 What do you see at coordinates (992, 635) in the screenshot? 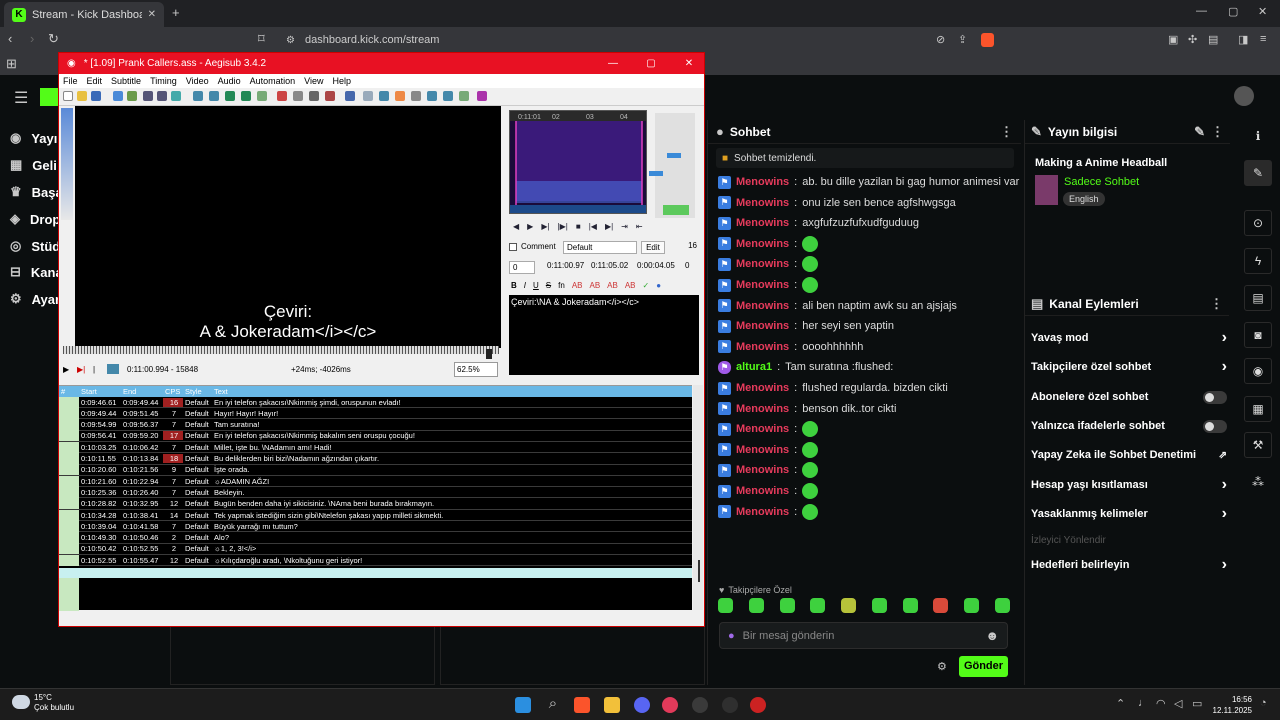
I see `emoji-icon: ☻` at bounding box center [992, 635].